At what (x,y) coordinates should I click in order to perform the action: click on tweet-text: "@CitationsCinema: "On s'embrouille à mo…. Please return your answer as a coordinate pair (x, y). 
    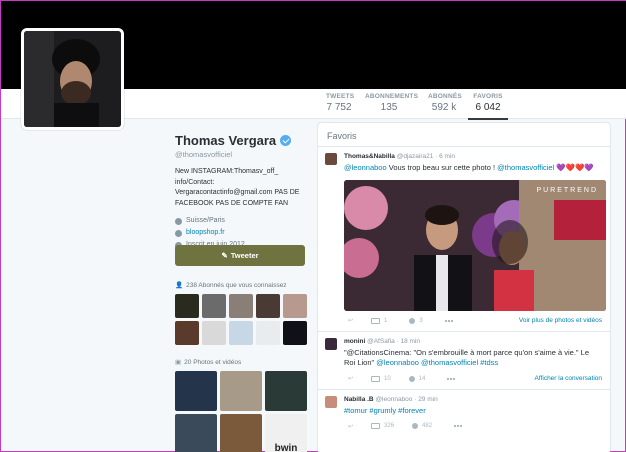
    Looking at the image, I should click on (467, 357).